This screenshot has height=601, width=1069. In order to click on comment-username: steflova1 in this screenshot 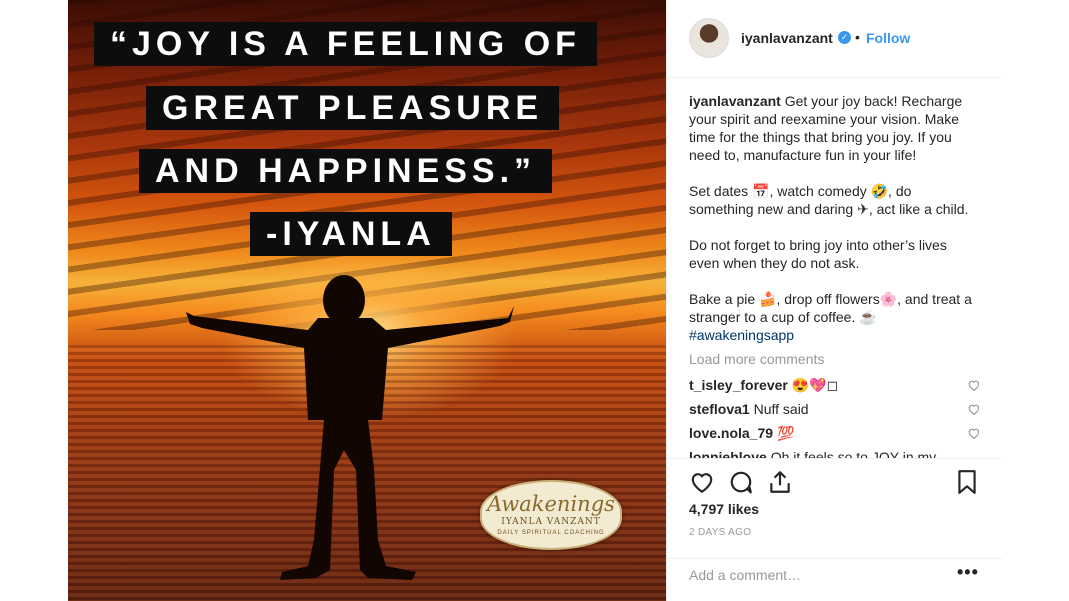, I will do `click(719, 409)`.